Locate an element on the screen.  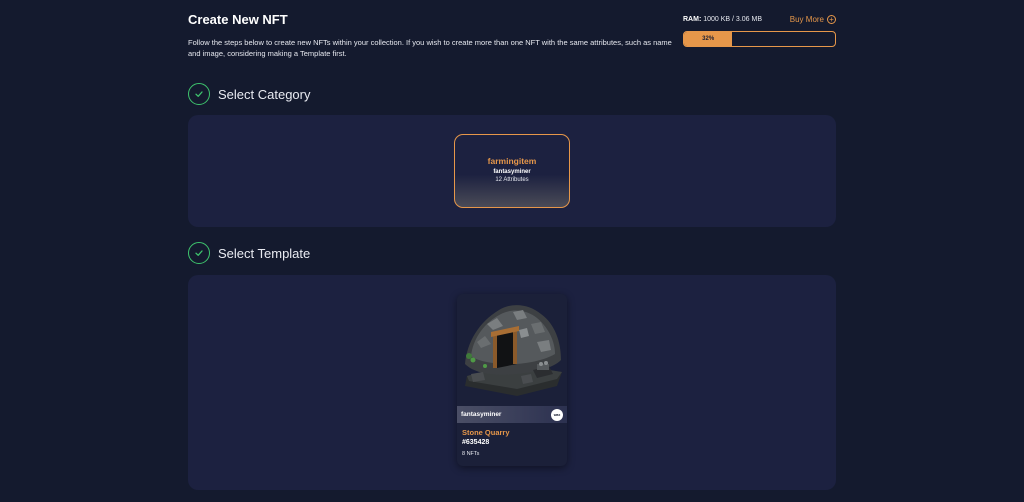
category-panel: farmingitem fantasyminer 12 Attributes is located at coordinates (512, 171).